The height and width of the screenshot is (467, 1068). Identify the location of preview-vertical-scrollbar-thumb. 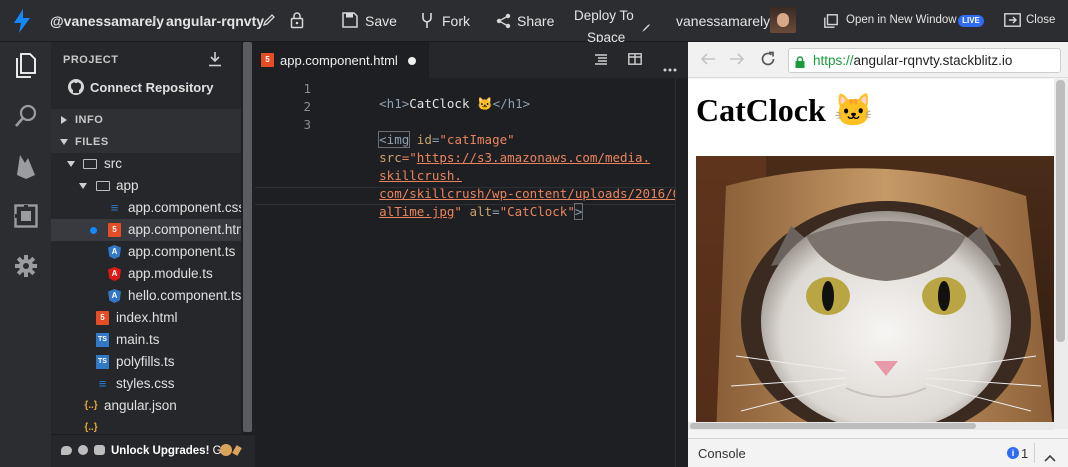
(1060, 211).